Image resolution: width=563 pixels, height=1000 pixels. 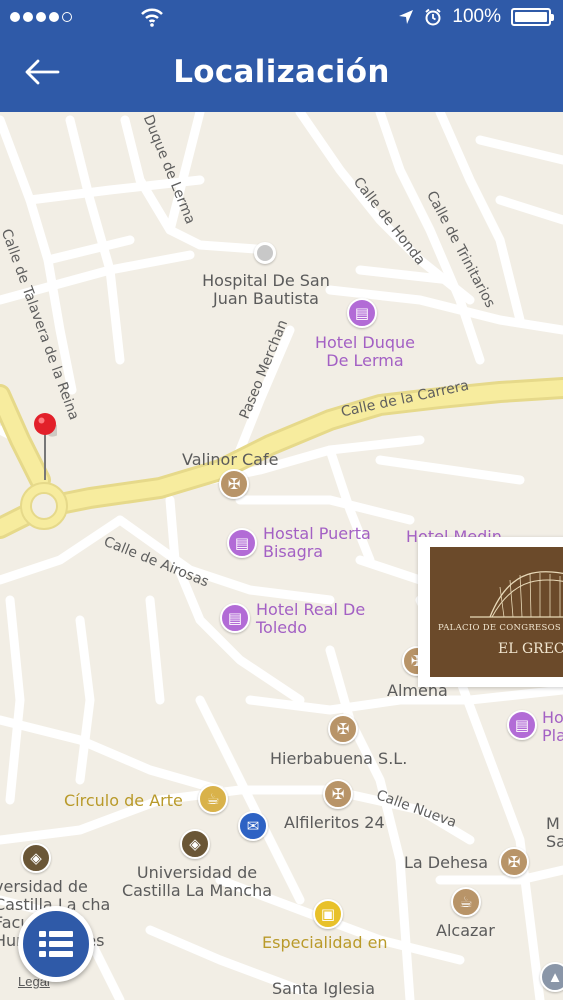 I want to click on page-title: Localización, so click(x=281, y=72).